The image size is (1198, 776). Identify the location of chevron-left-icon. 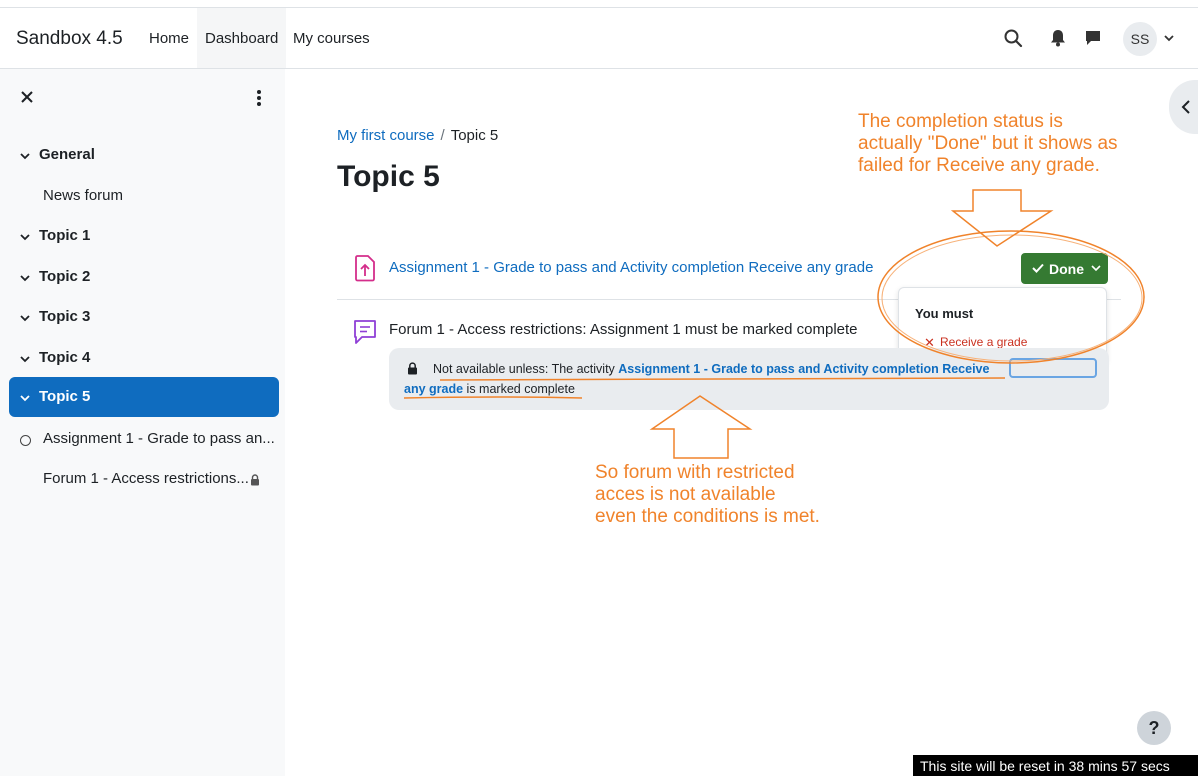
(1185, 107).